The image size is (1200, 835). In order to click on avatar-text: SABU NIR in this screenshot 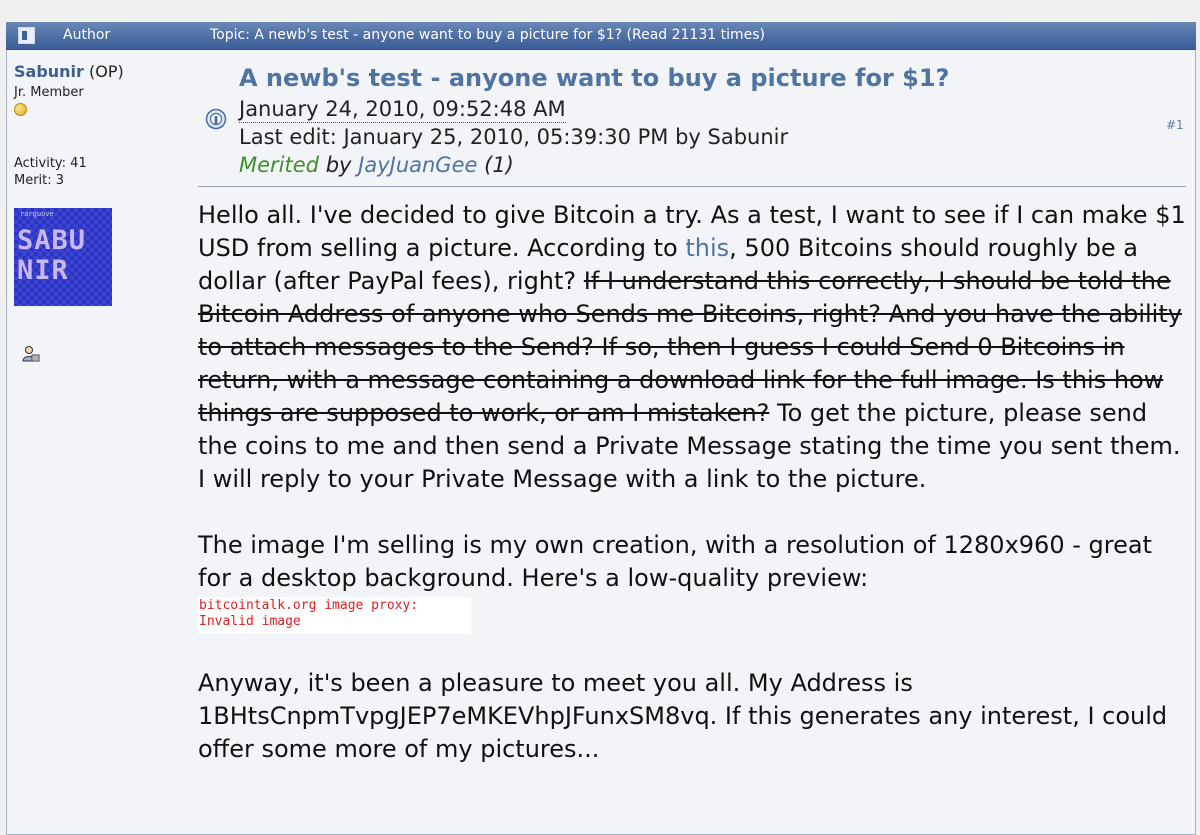, I will do `click(52, 255)`.